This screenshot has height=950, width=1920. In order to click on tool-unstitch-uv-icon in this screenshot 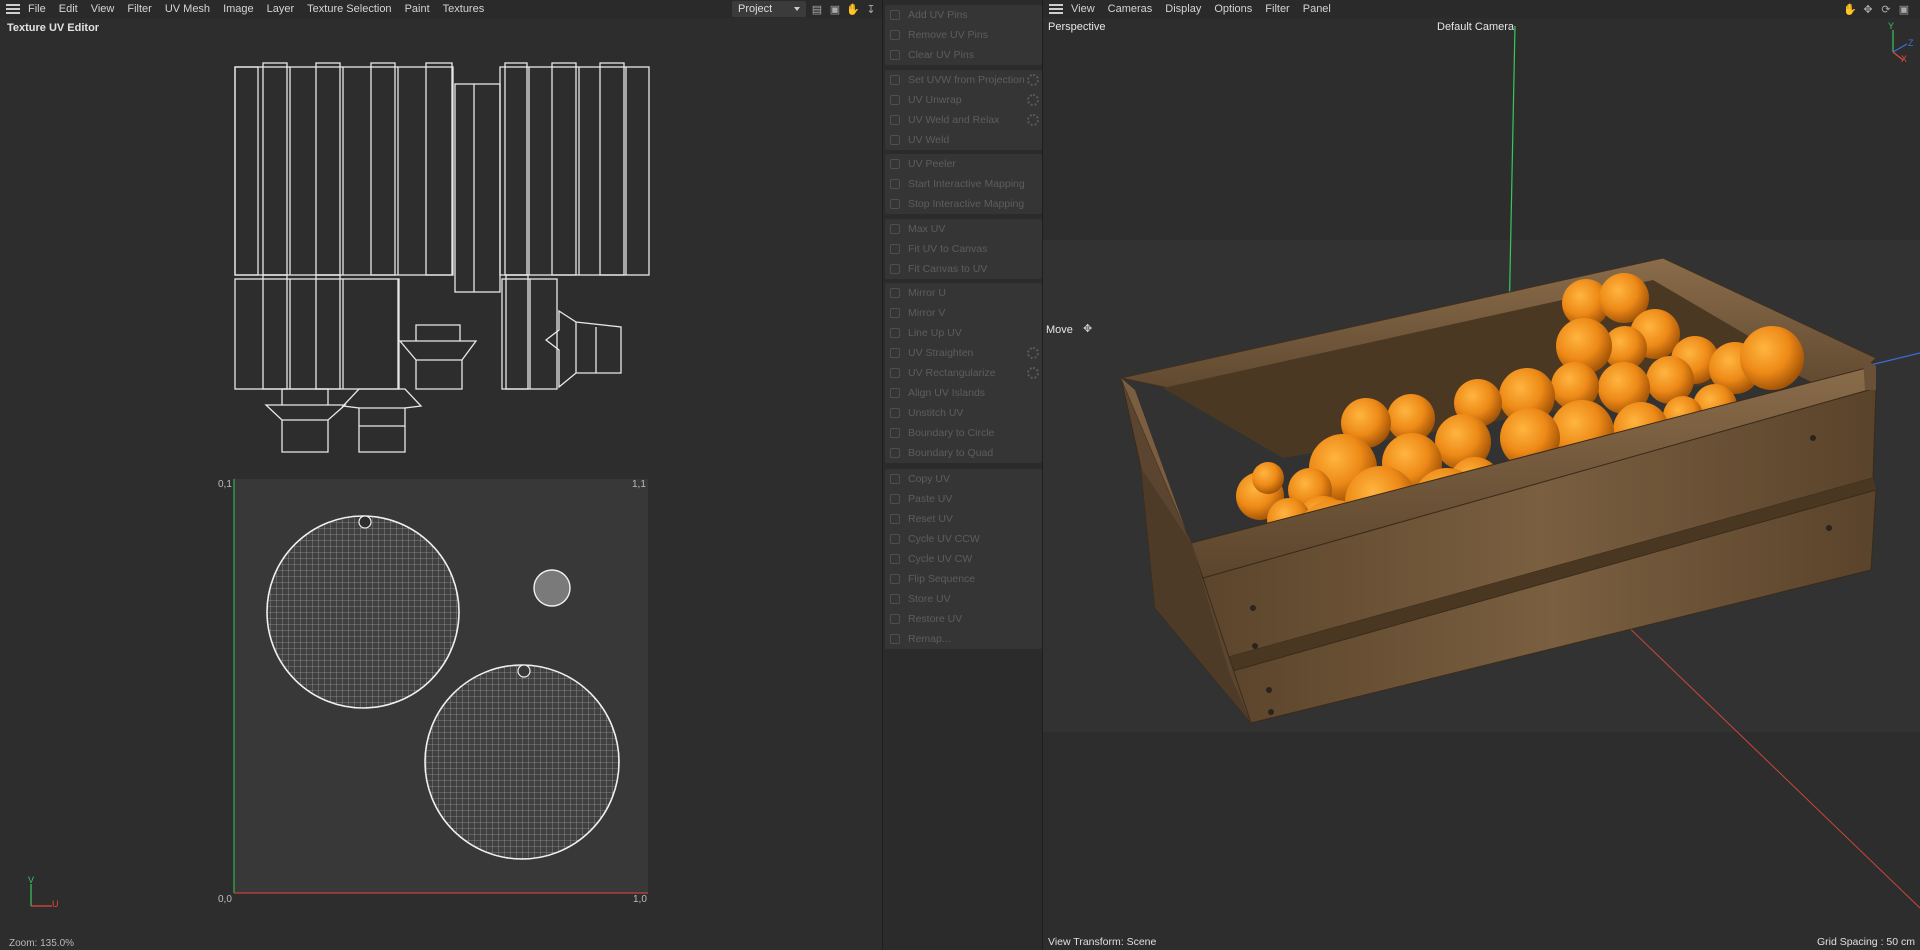, I will do `click(895, 413)`.